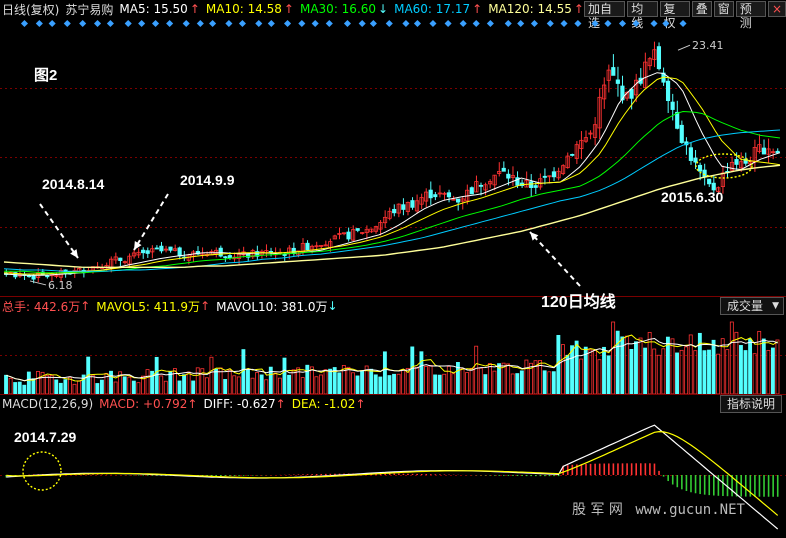  I want to click on volume-chart, so click(393, 354).